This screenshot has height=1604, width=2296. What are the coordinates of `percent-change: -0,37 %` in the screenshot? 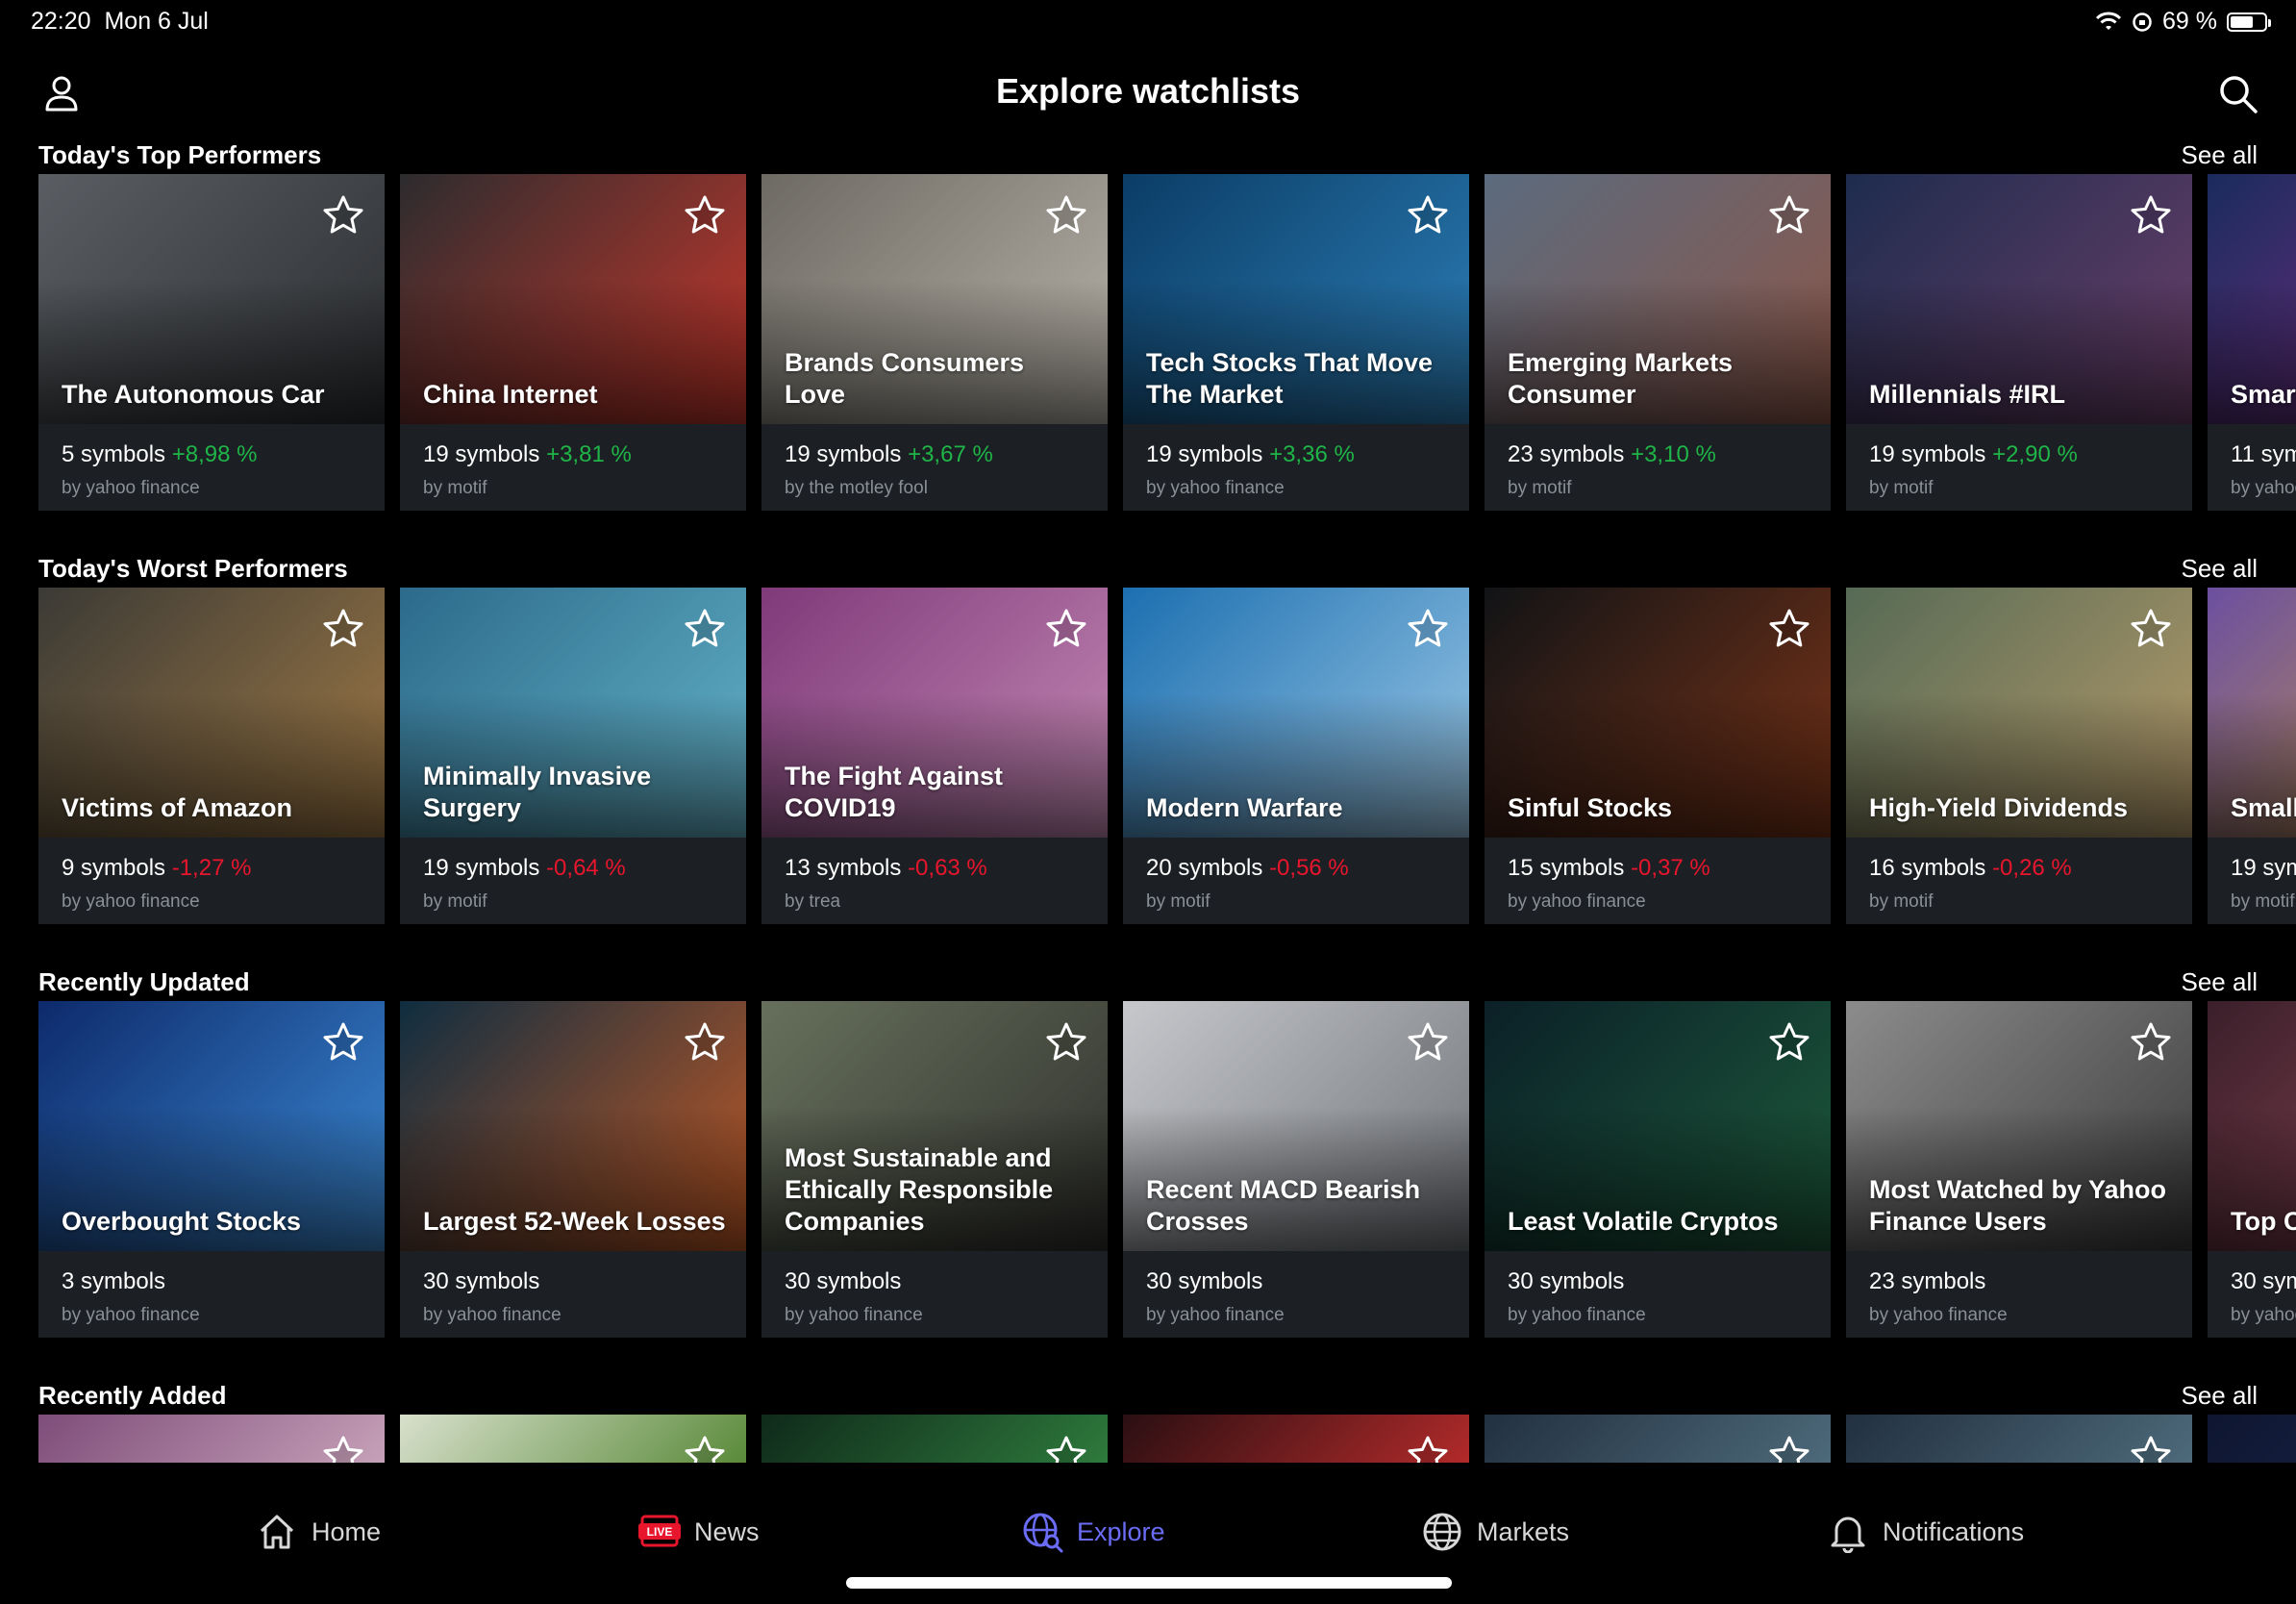 It's located at (1670, 868).